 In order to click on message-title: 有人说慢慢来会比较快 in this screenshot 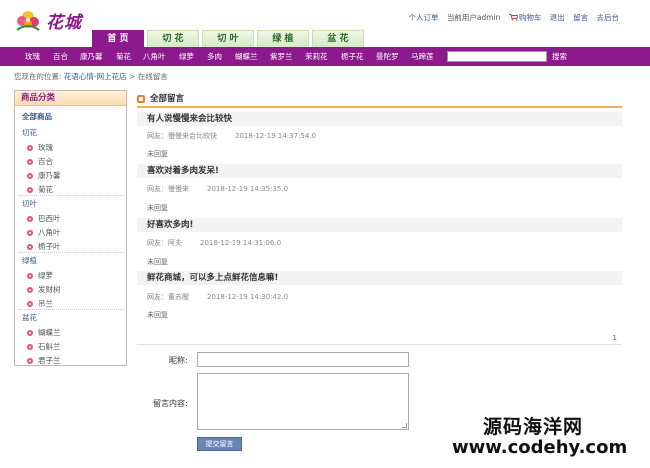, I will do `click(379, 119)`.